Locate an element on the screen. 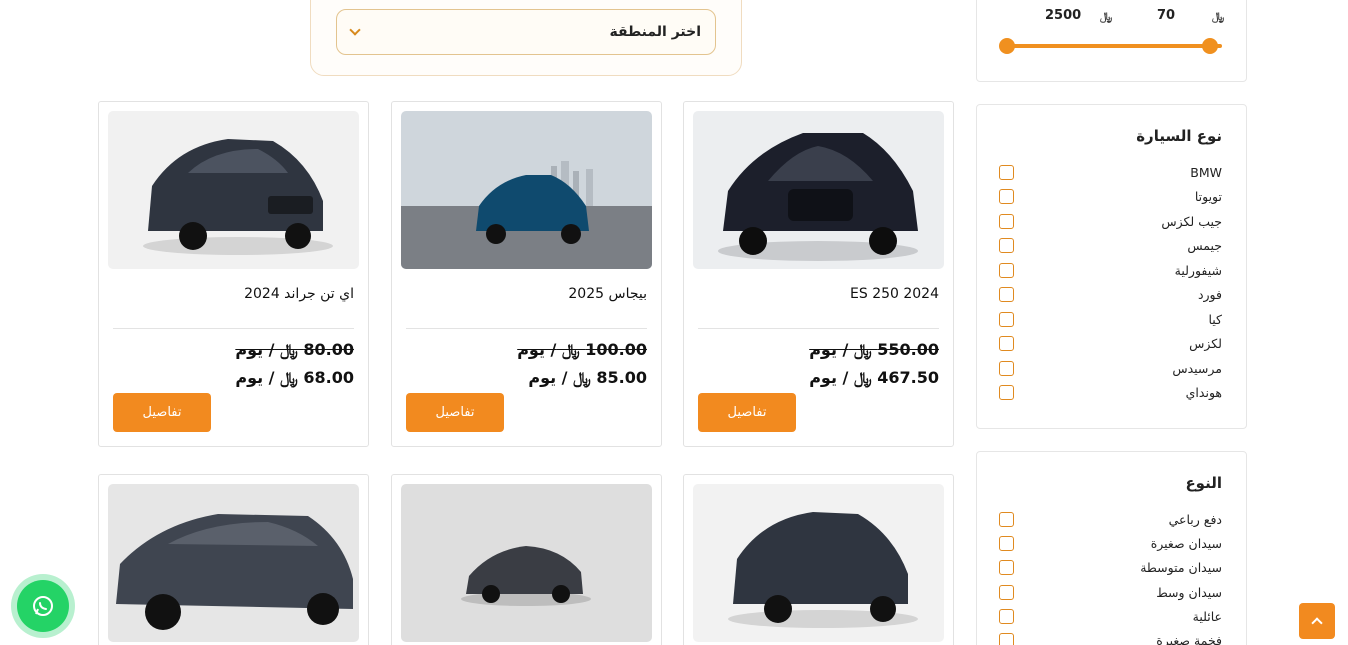  car-type-option: كيا is located at coordinates (1110, 319).